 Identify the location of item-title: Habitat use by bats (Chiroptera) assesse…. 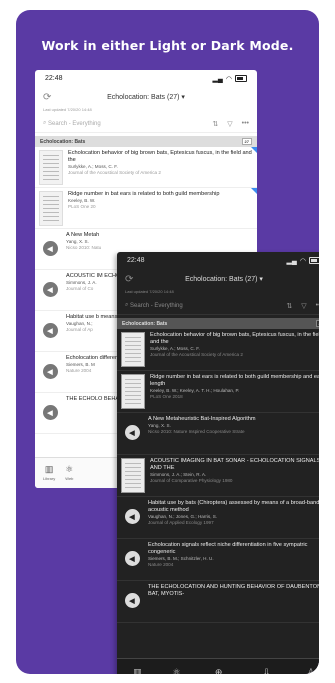
(233, 506).